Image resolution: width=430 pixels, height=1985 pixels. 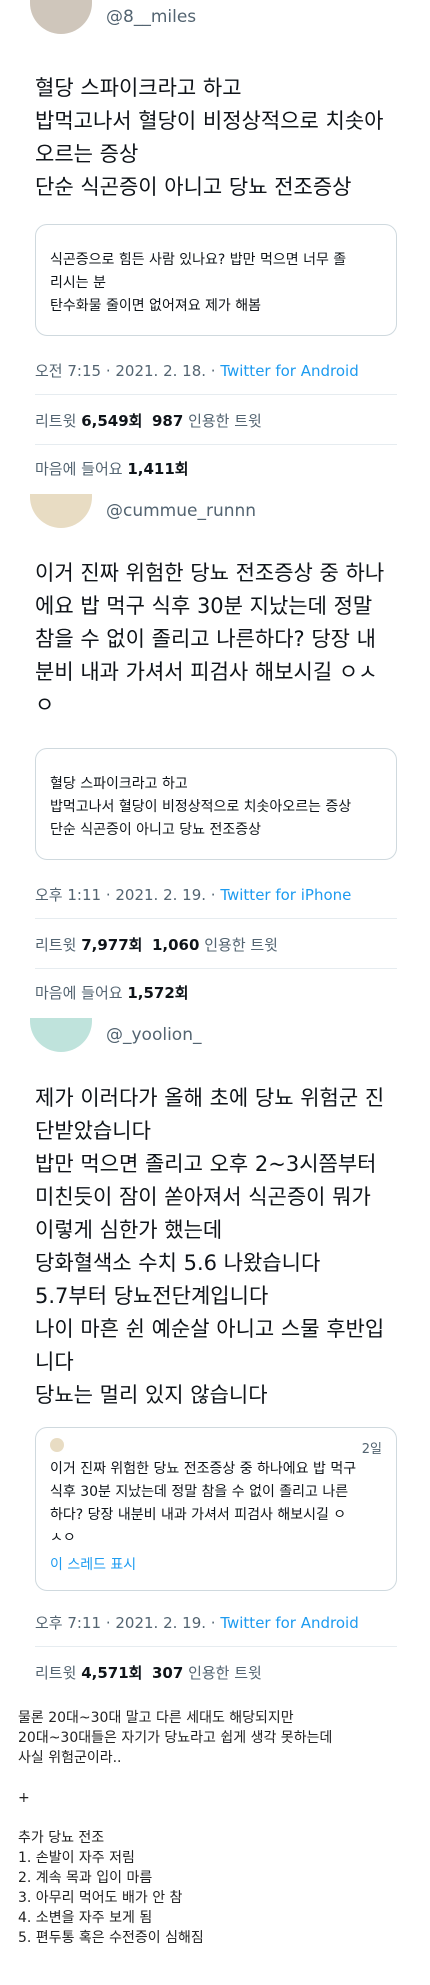 I want to click on tweet-source: Twitter for iPhone, so click(x=285, y=895).